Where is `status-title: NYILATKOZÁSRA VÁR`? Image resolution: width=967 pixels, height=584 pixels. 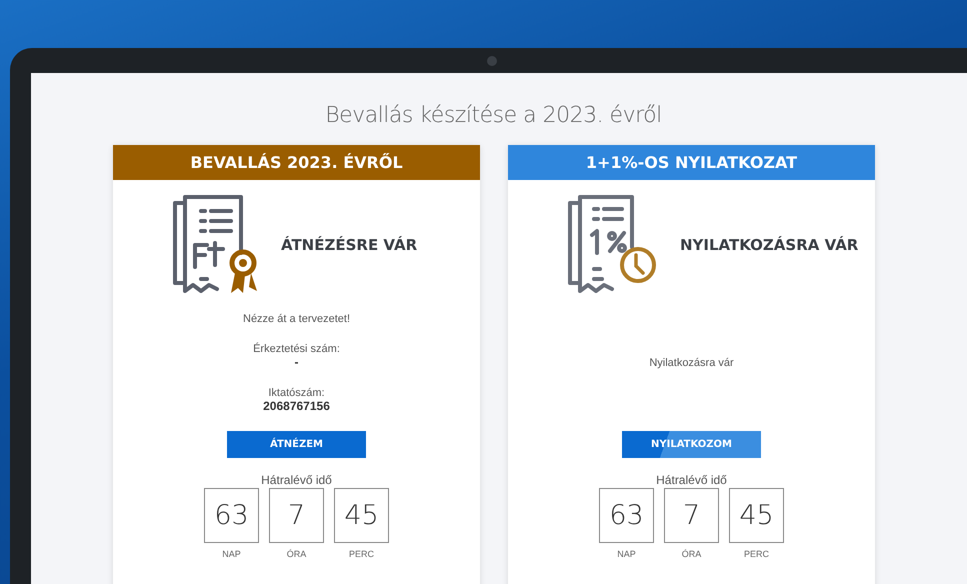
status-title: NYILATKOZÁSRA VÁR is located at coordinates (769, 245).